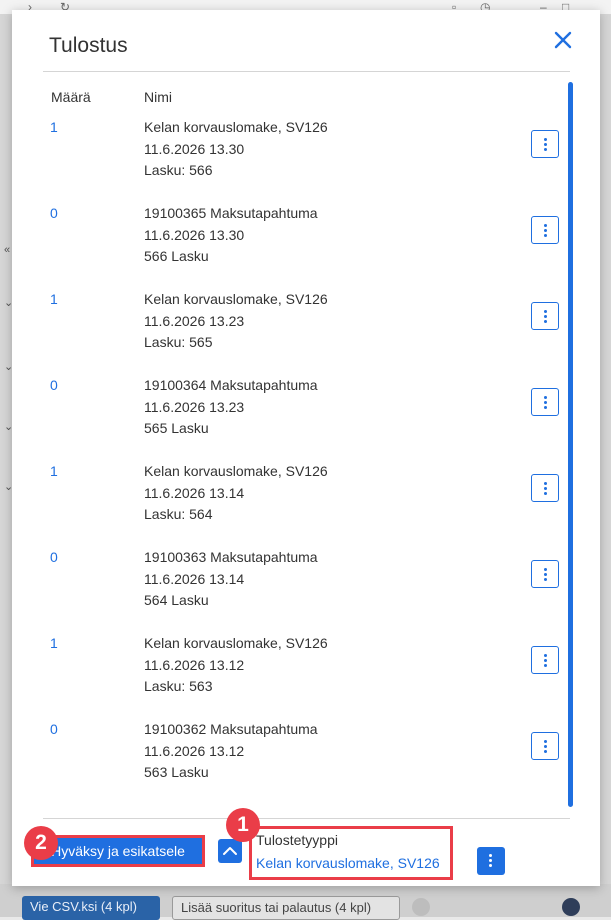 This screenshot has height=920, width=611. I want to click on expand-button, so click(230, 851).